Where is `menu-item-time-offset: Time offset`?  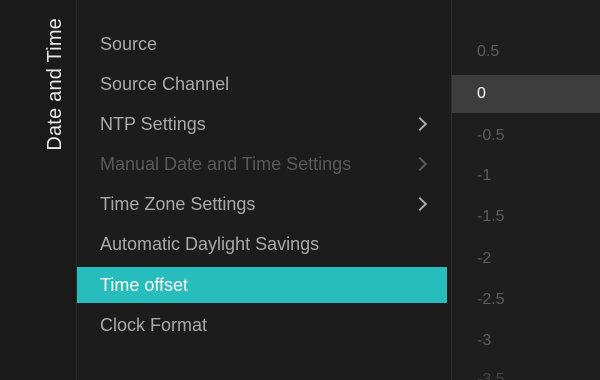 menu-item-time-offset: Time offset is located at coordinates (262, 285).